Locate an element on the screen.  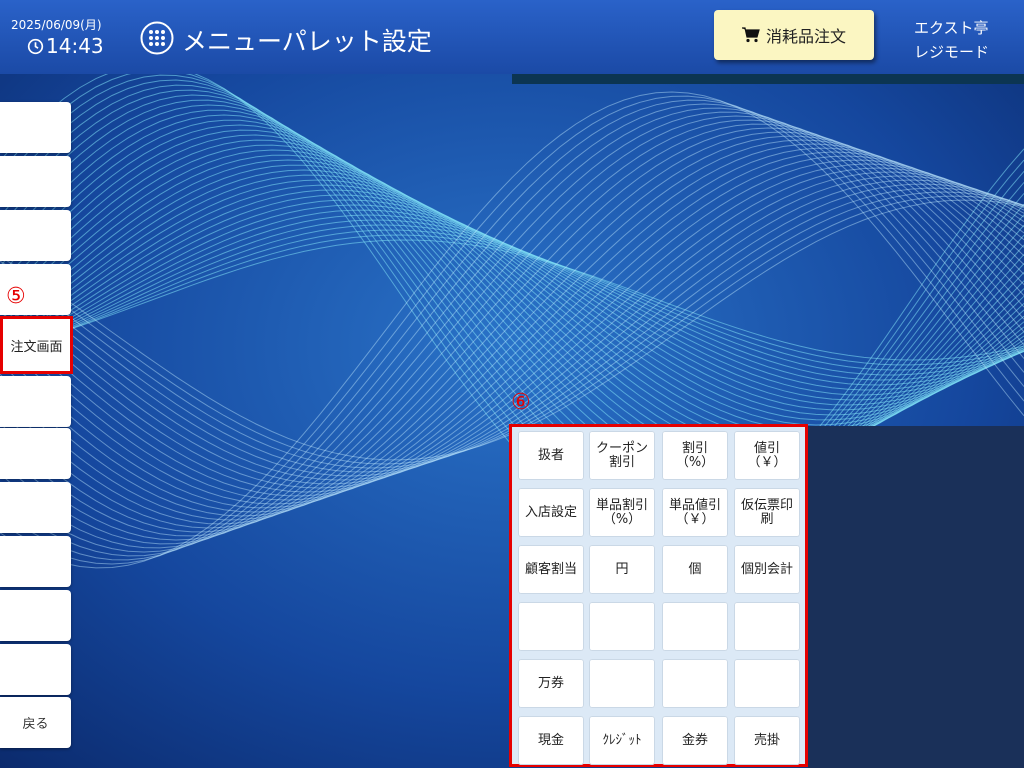
palette-key-r2-c1: 入店設定 is located at coordinates (551, 512).